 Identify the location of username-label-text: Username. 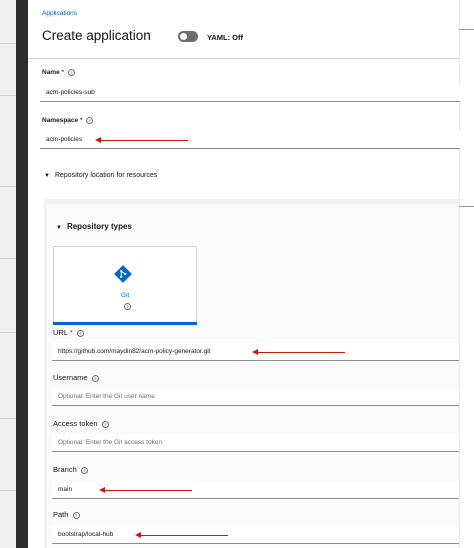
(70, 377).